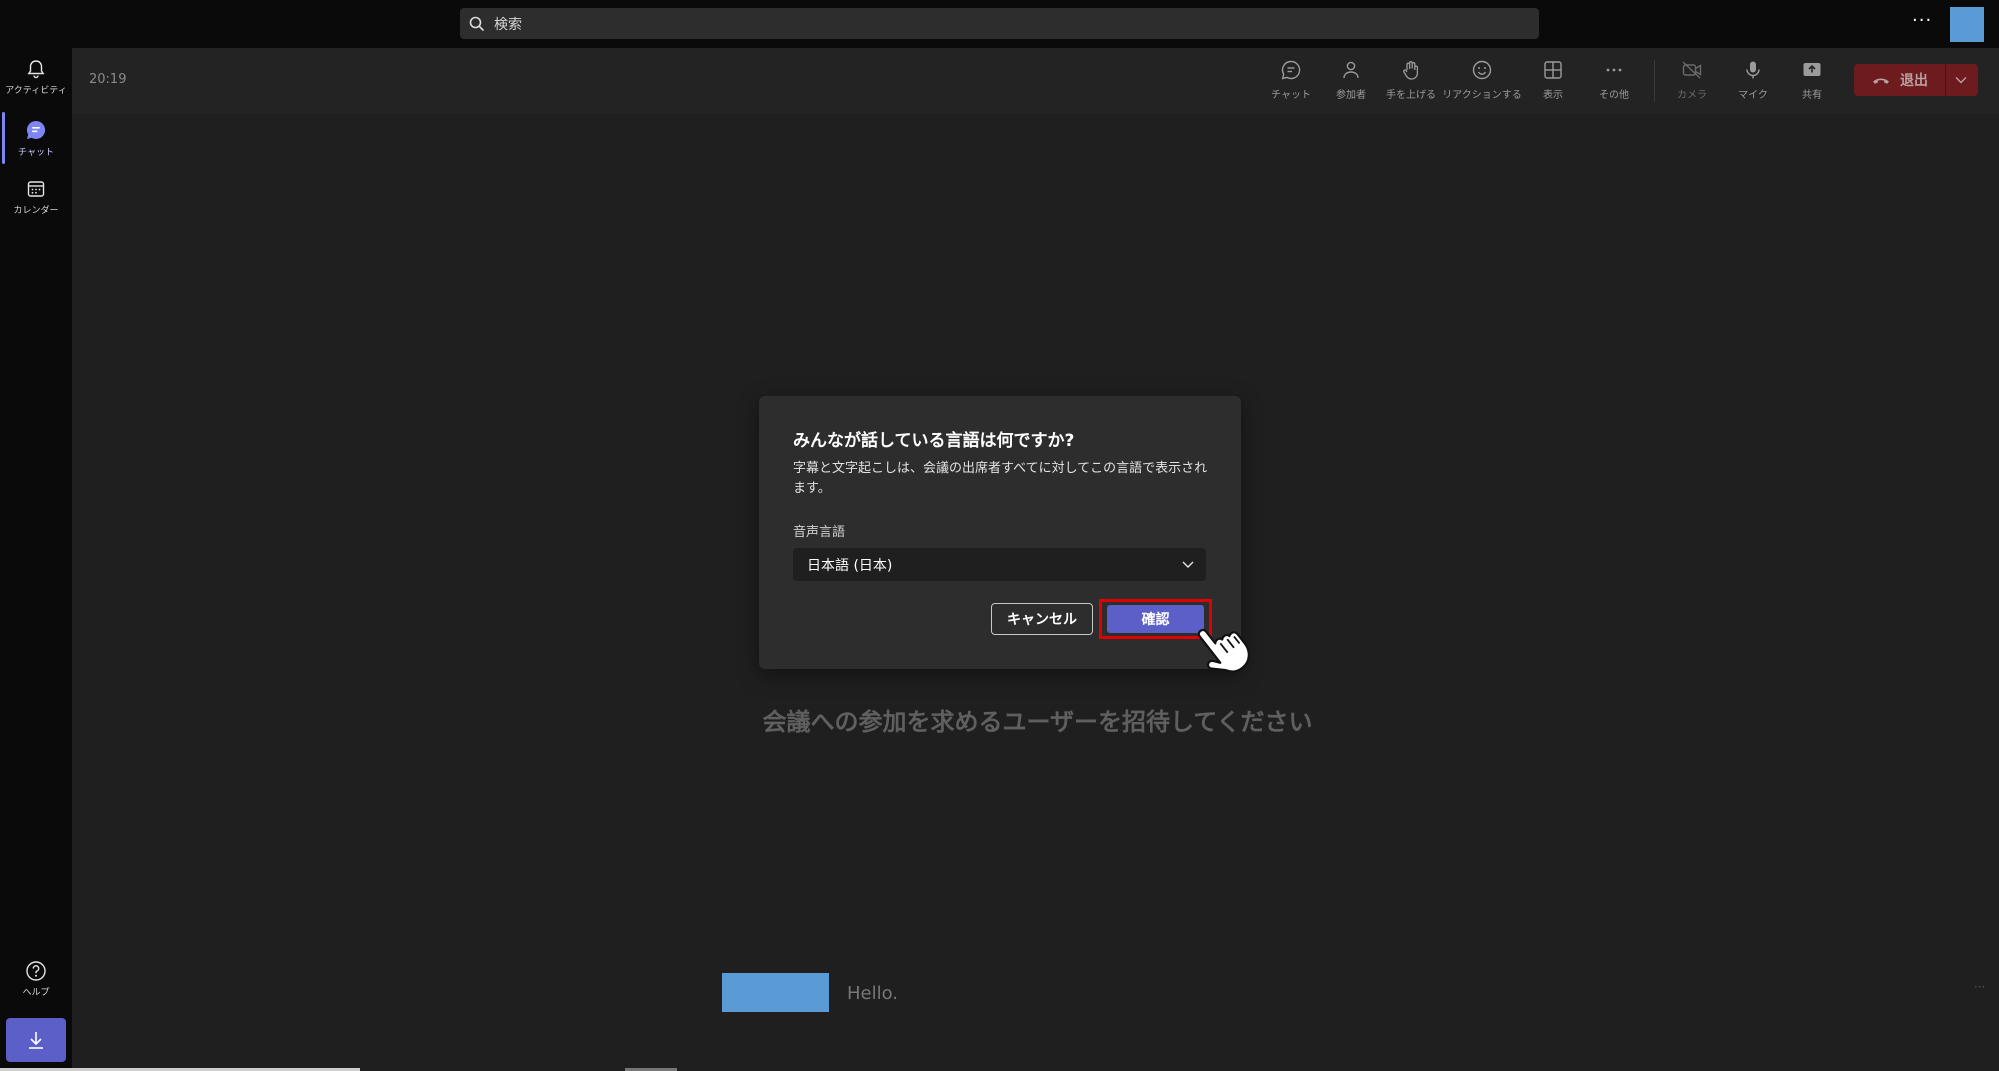  I want to click on download-button, so click(36, 1040).